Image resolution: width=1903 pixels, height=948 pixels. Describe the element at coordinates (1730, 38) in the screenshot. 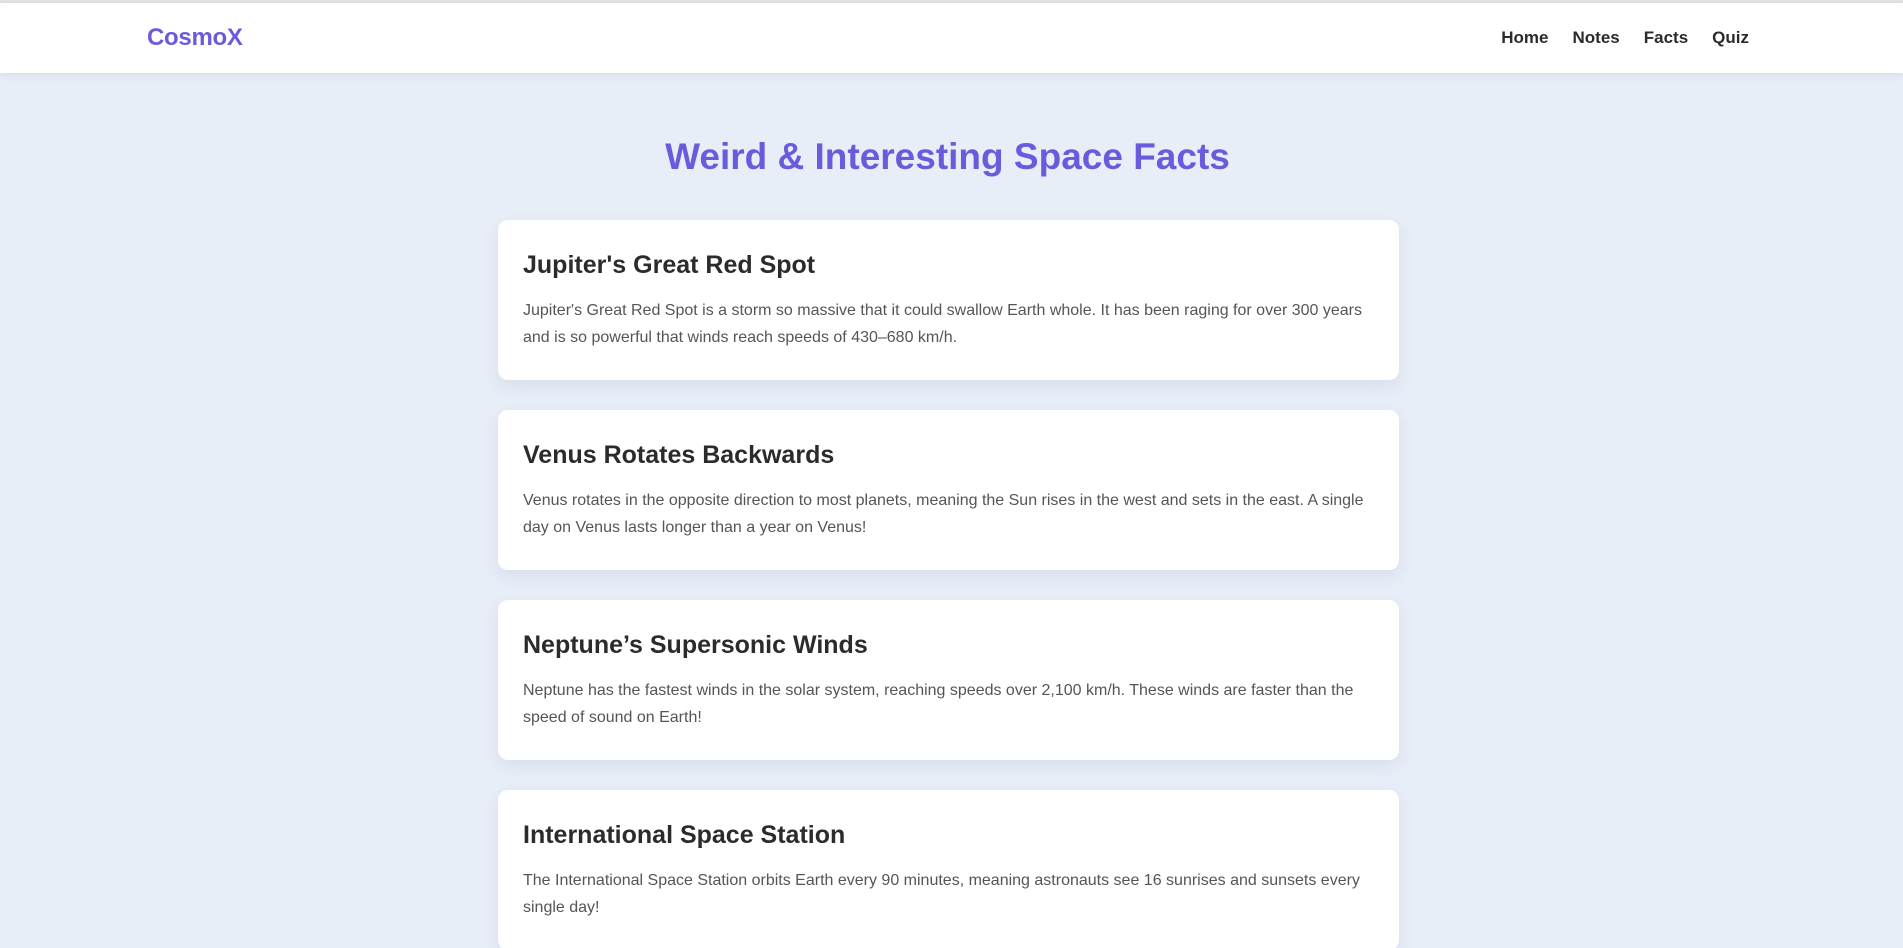

I see `nav-link-quiz: Quiz` at that location.